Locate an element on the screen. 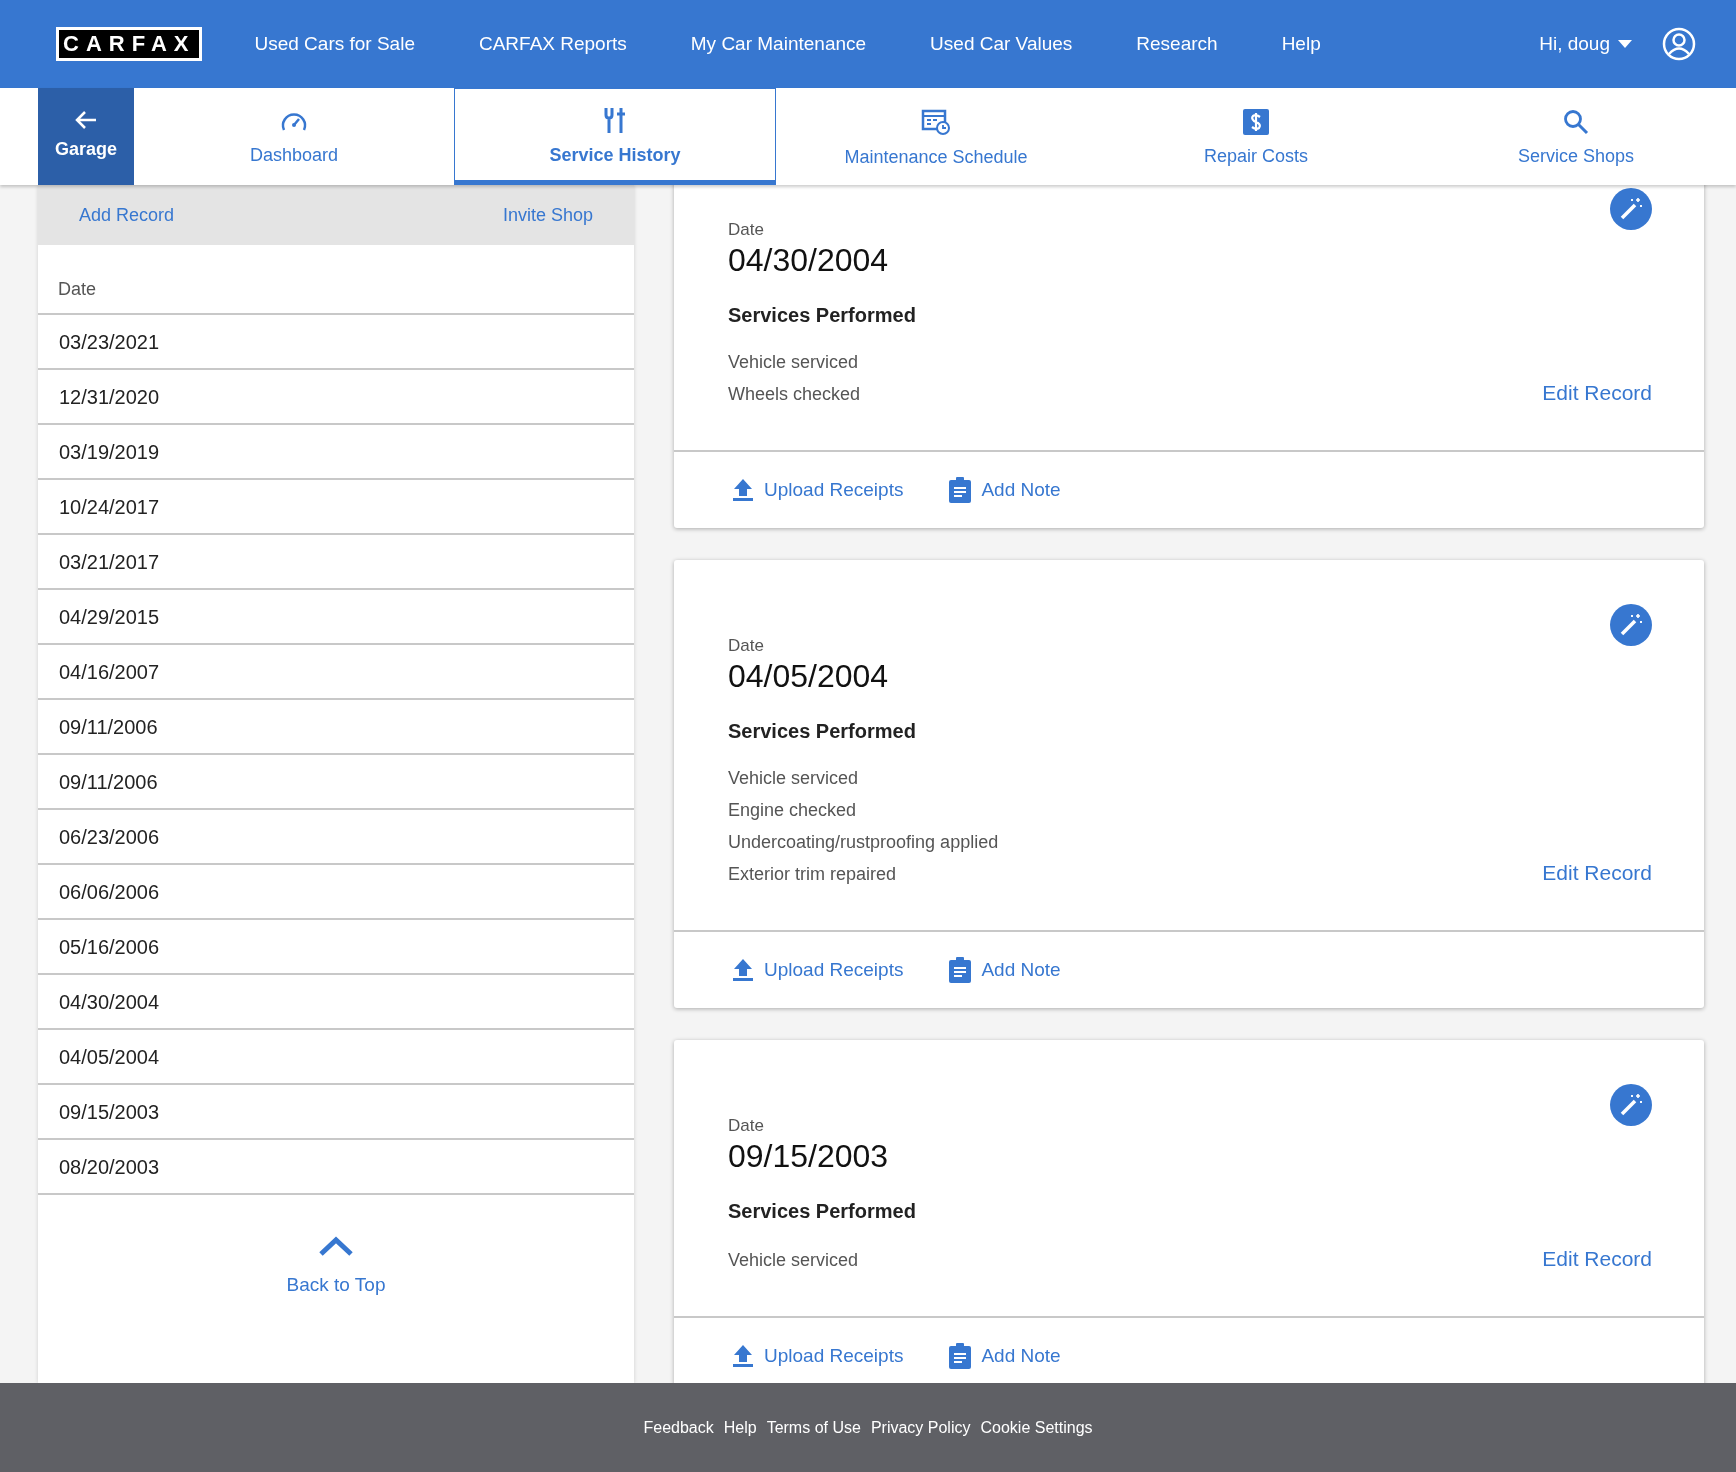  record-date: 04/05/2004 is located at coordinates (809, 676).